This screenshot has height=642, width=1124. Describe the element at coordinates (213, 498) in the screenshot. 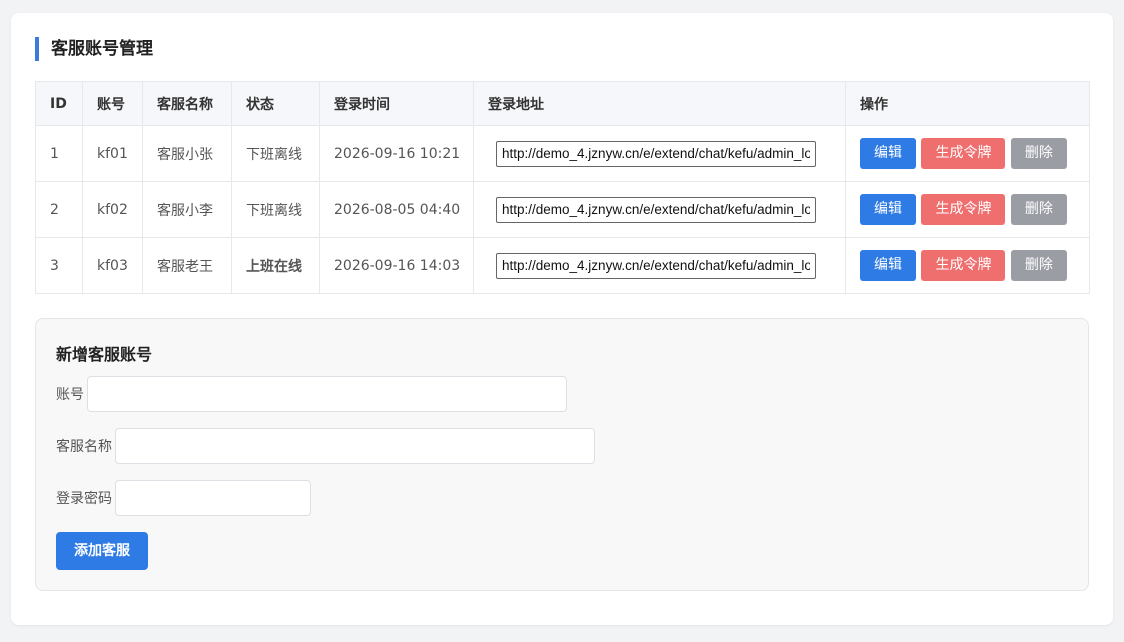

I see `password-input` at that location.